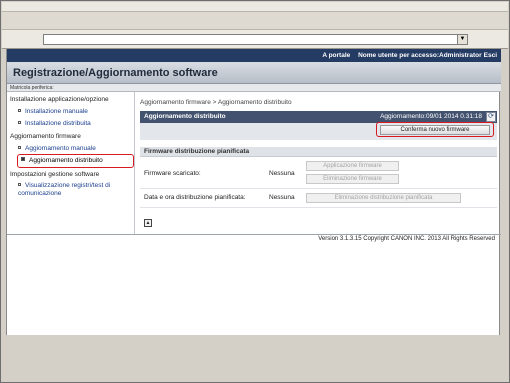  I want to click on selected-bullet-icon, so click(23, 159).